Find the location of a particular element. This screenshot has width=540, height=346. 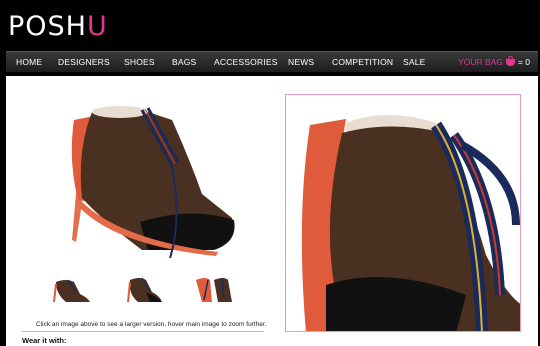

nav-sale: SALE is located at coordinates (414, 62).